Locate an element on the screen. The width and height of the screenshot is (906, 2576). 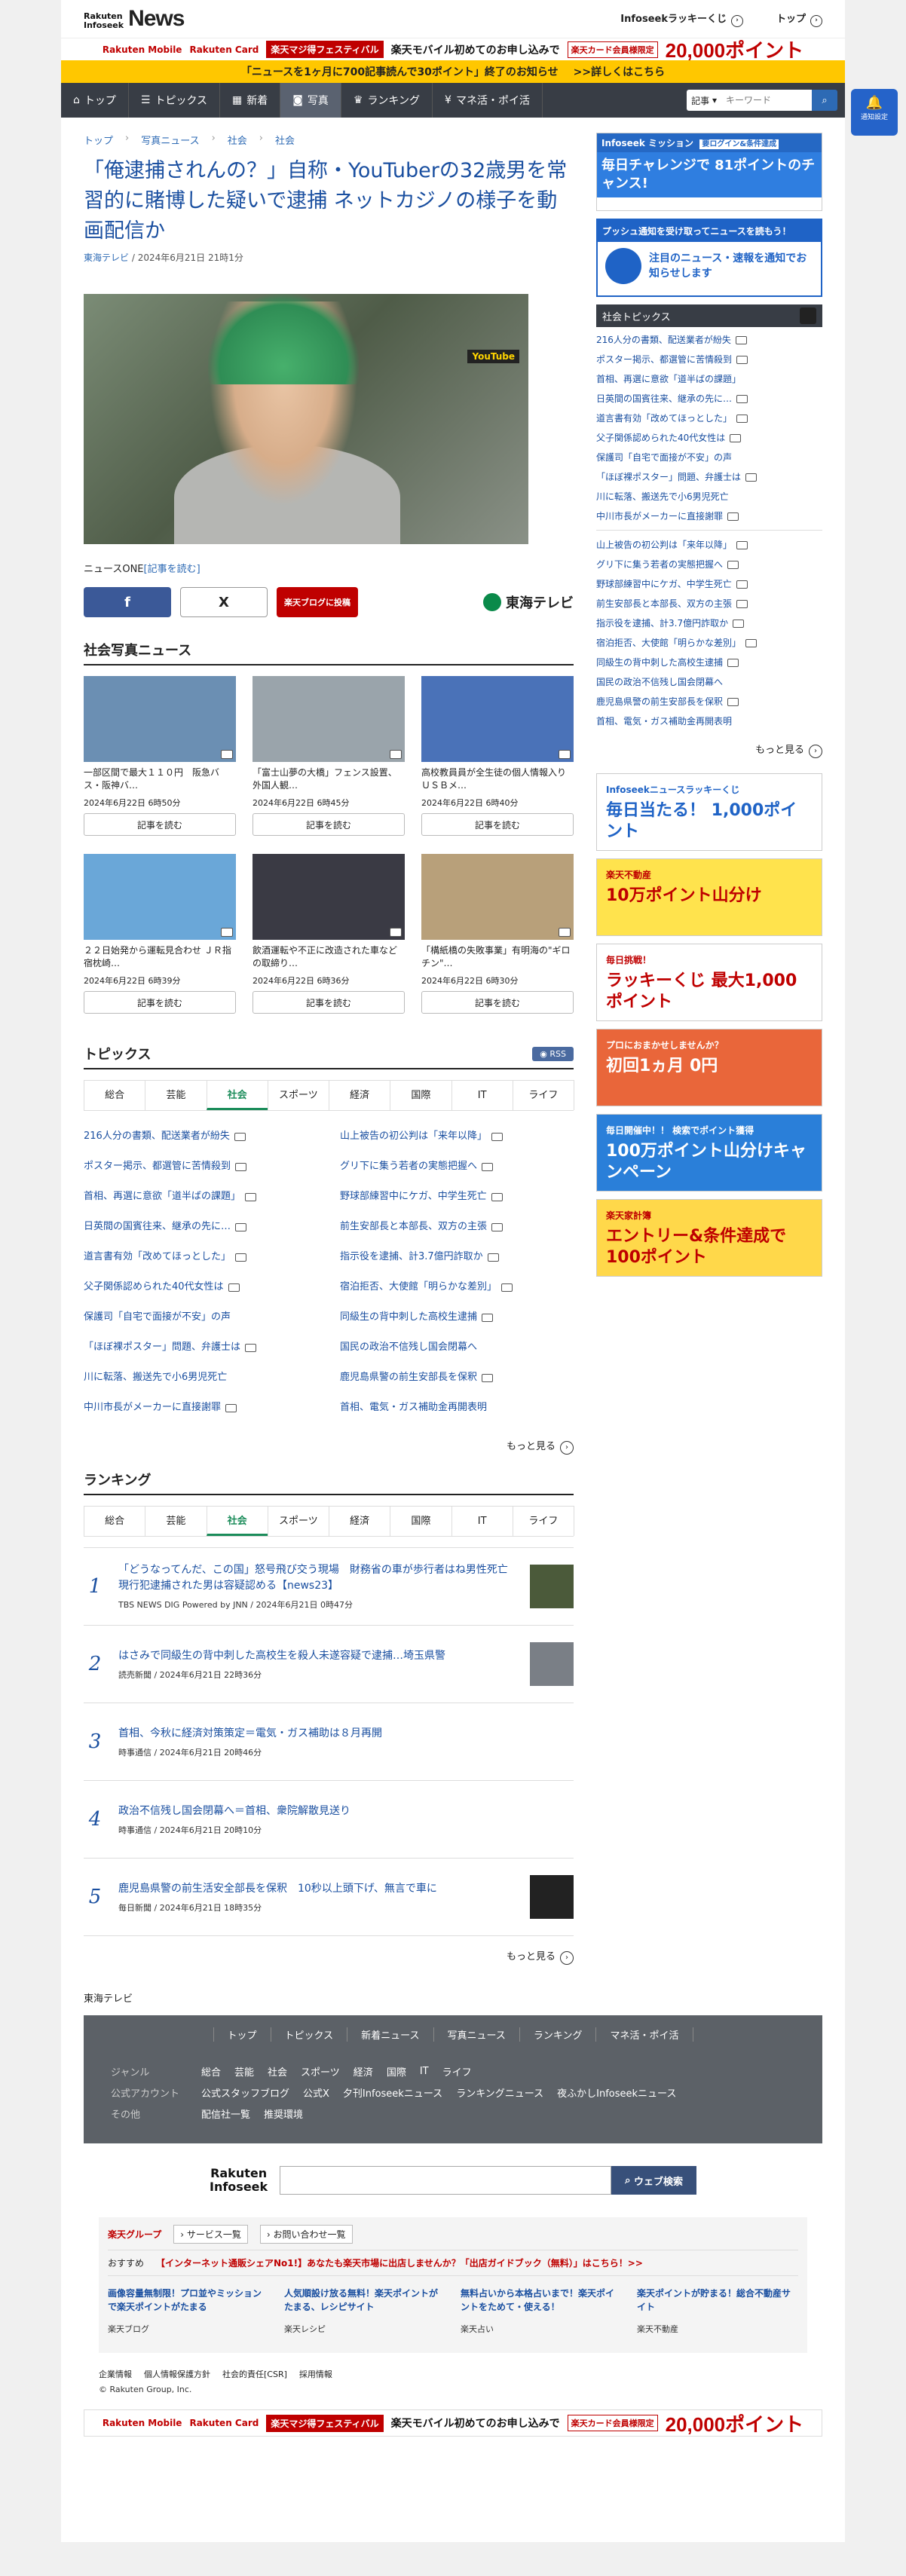
nav-item-5: ¥ マネ活・ポイ活 is located at coordinates (488, 100).